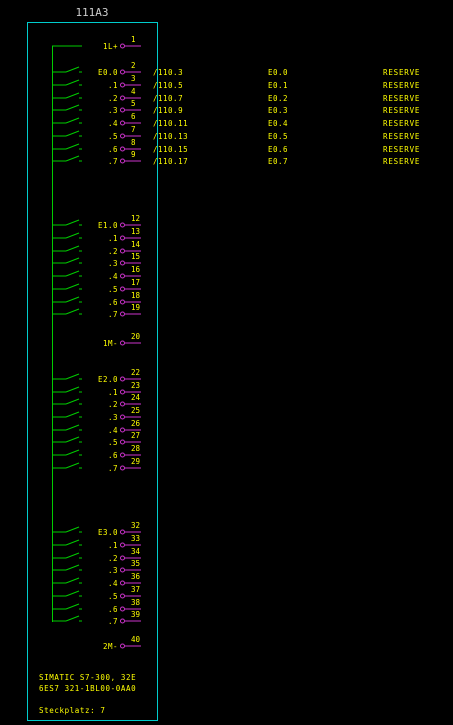 This screenshot has width=453, height=725. I want to click on io-address: E0.5, so click(278, 136).